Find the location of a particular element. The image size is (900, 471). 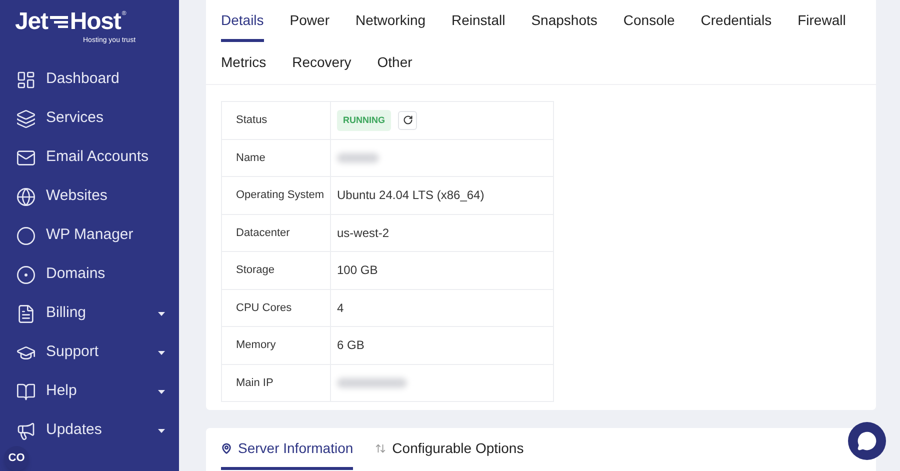

logo-lines-icon is located at coordinates (59, 22).